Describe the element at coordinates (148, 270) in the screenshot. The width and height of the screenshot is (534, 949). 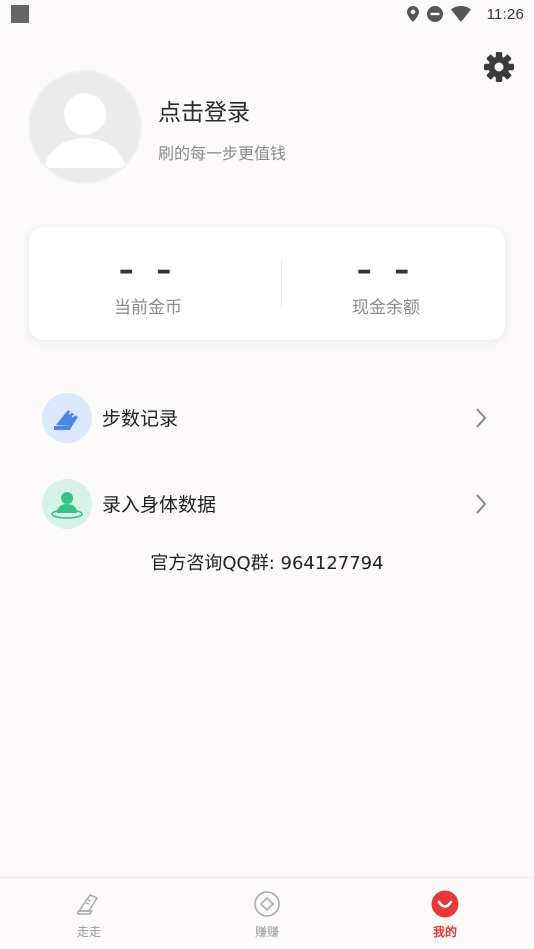
I see `coins-value: – –` at that location.